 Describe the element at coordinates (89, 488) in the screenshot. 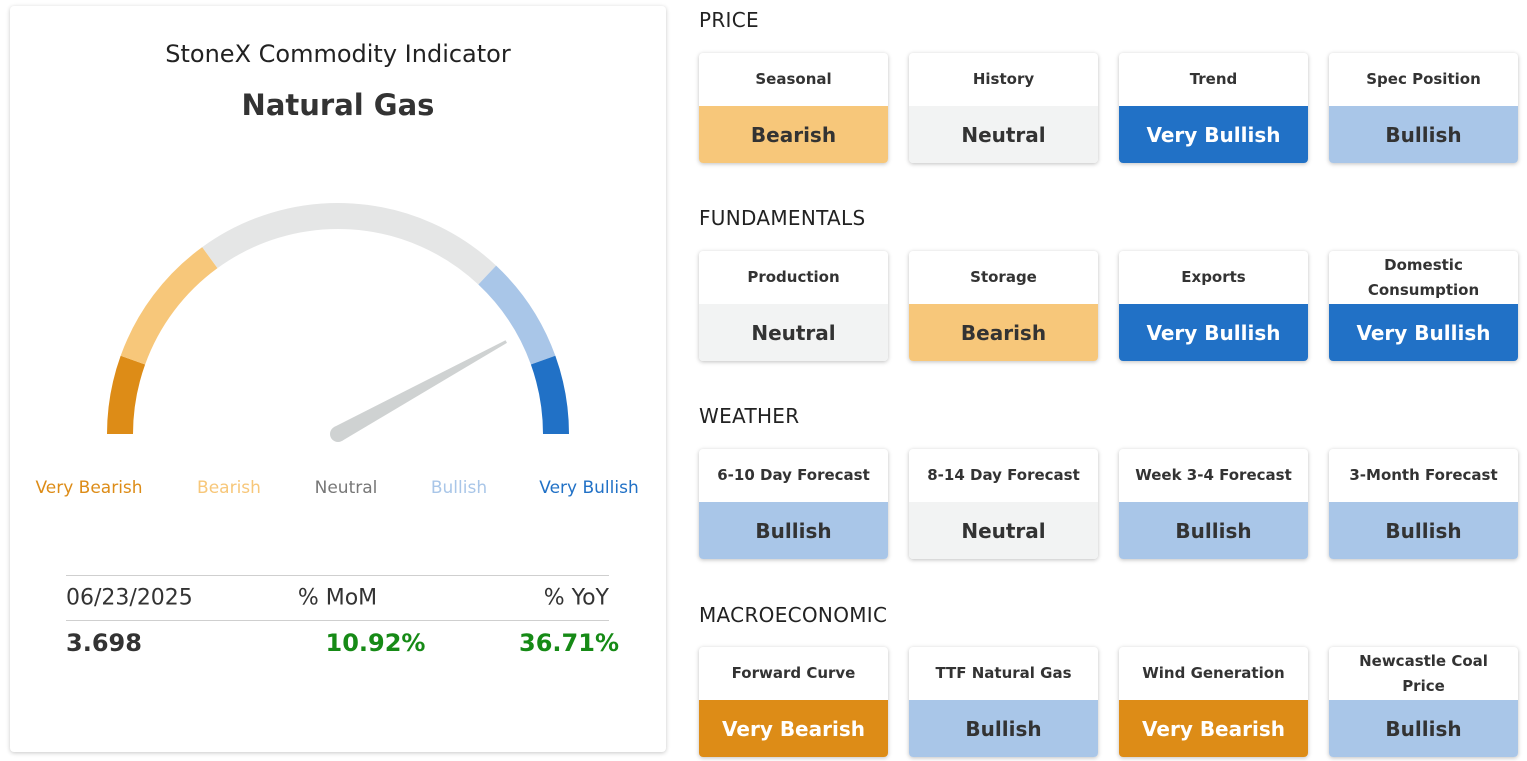

I see `legend-very-bearish: Very Bearish` at that location.